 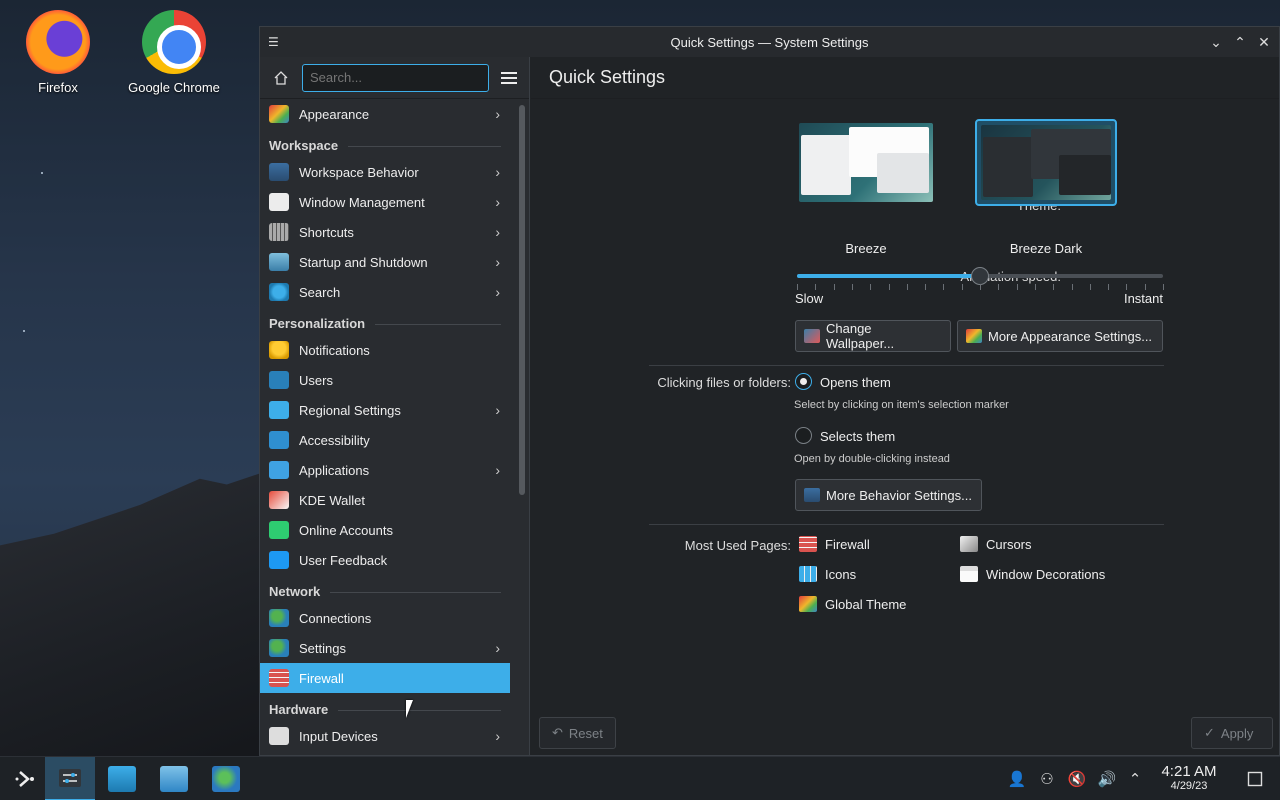 What do you see at coordinates (385, 292) in the screenshot?
I see `sidebar-item: Search ›` at bounding box center [385, 292].